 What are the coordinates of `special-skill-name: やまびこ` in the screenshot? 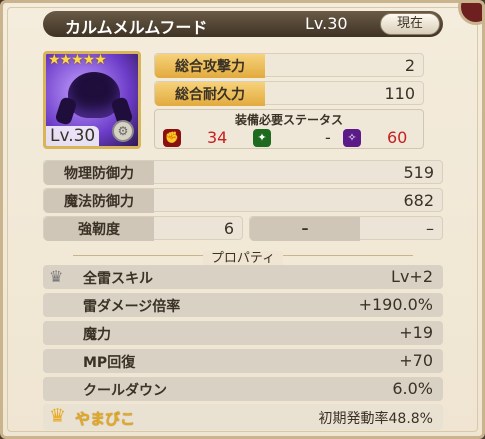 It's located at (105, 419).